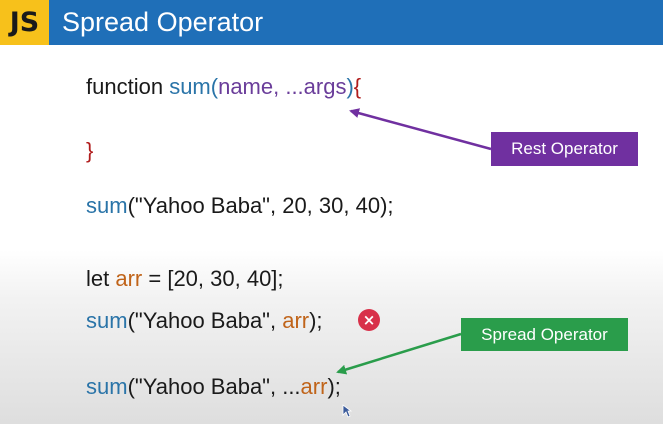 The image size is (663, 424). Describe the element at coordinates (544, 334) in the screenshot. I see `spread-operator-label: Spread Operator` at that location.